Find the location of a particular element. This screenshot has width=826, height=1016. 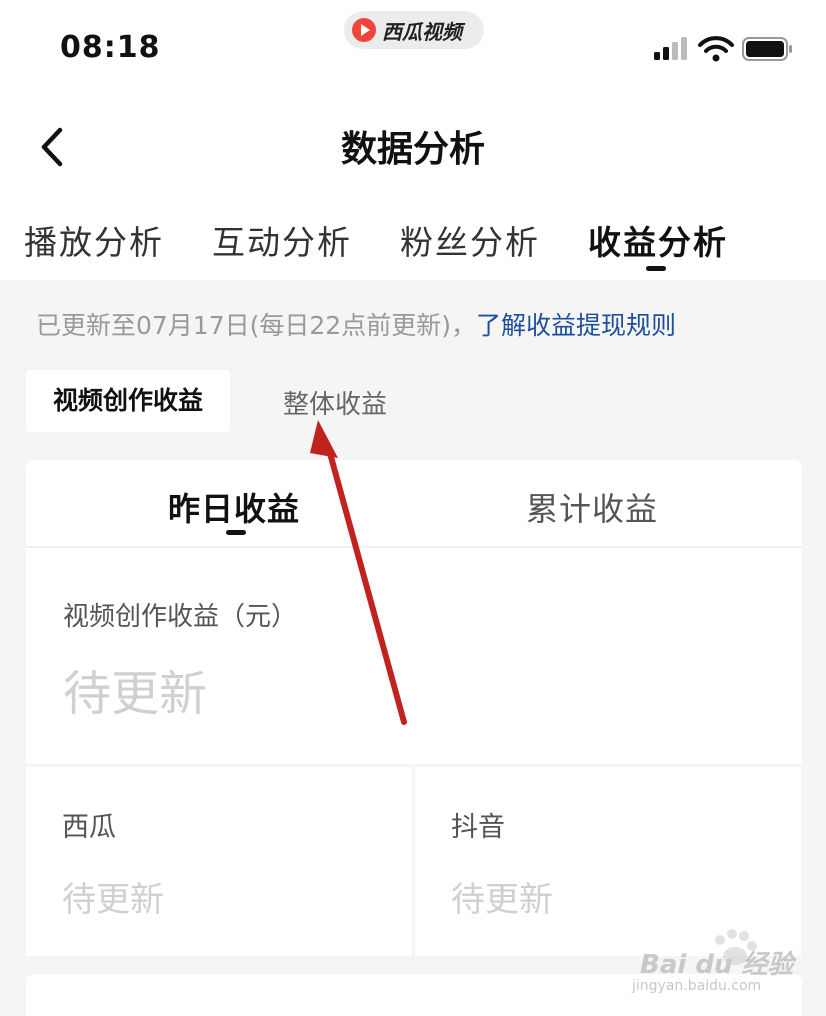

revenue-rules-link: 了解收益提现规则 is located at coordinates (576, 325).